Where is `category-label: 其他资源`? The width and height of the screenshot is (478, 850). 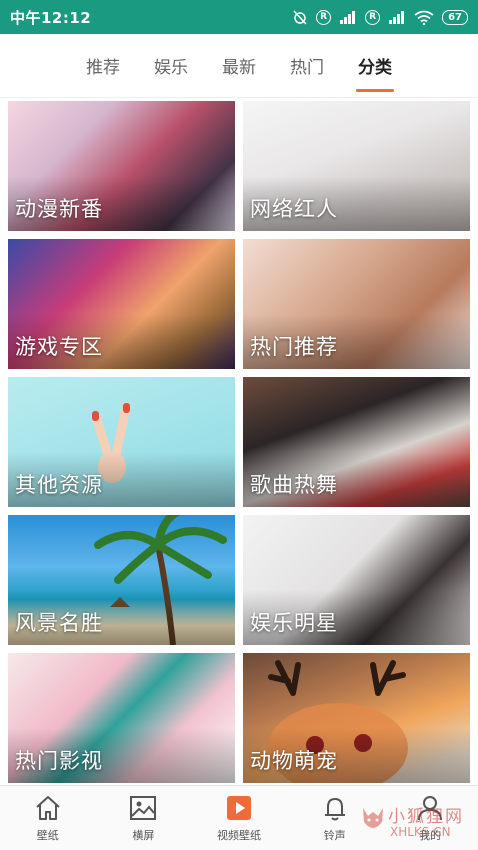
category-label: 其他资源 is located at coordinates (59, 485).